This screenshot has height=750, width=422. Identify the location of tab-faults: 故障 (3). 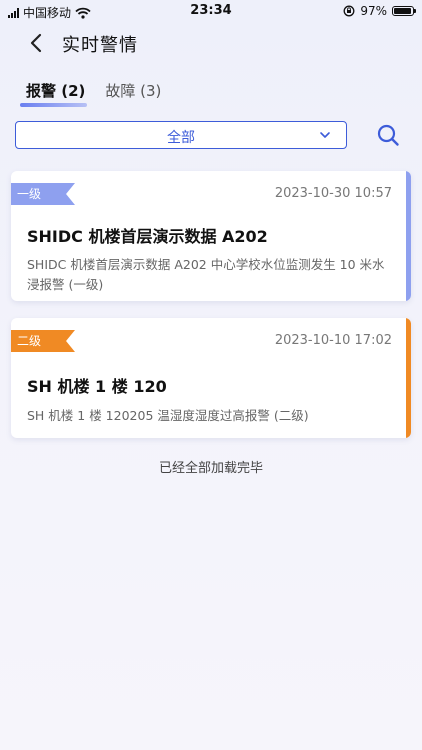
(133, 90).